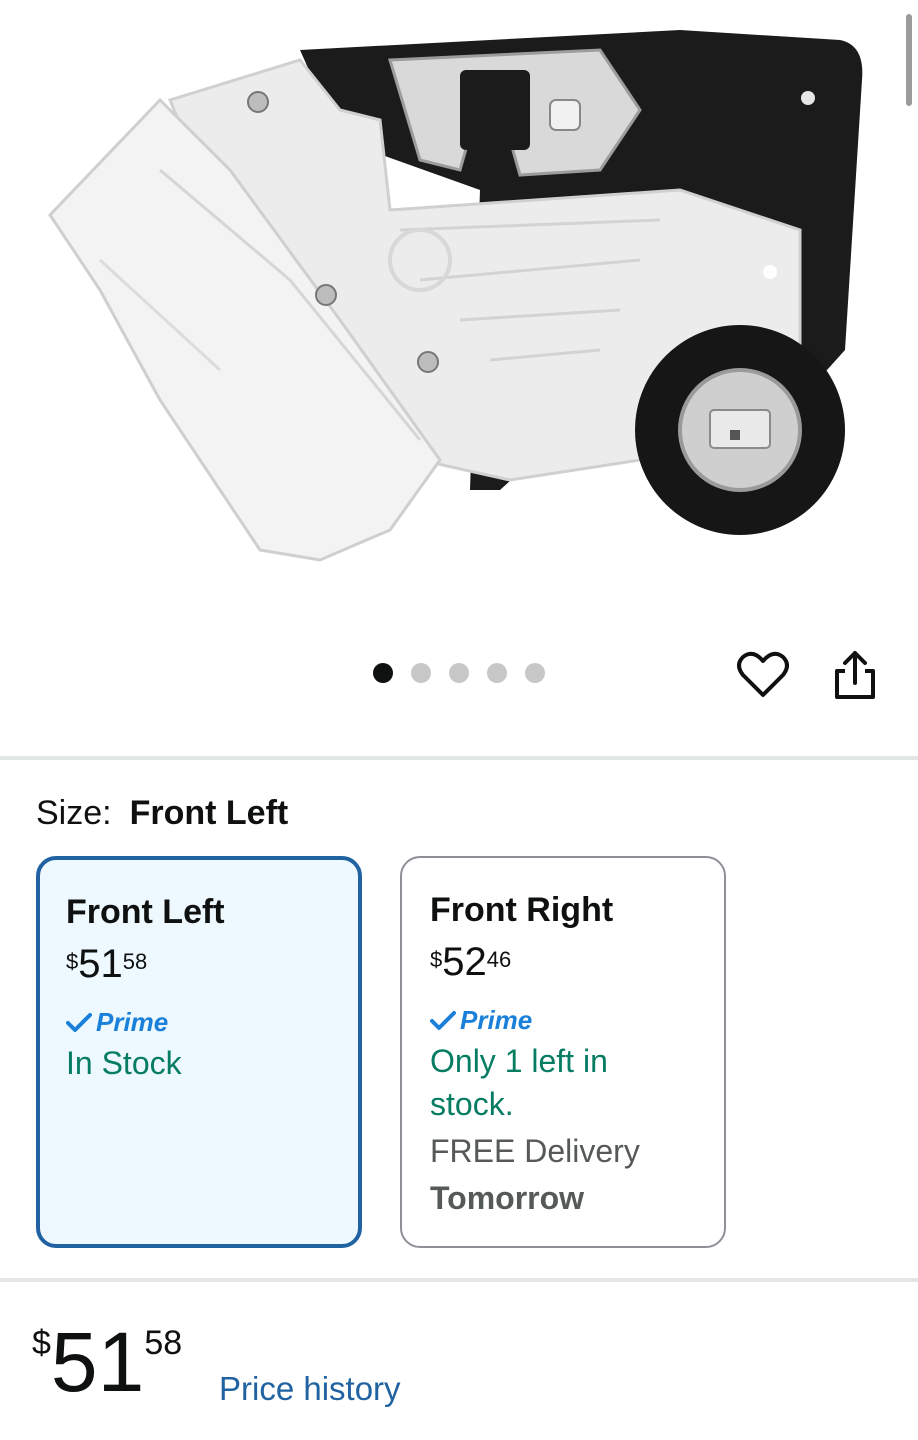  Describe the element at coordinates (535, 1151) in the screenshot. I see `delivery-info: FREE Delivery` at that location.